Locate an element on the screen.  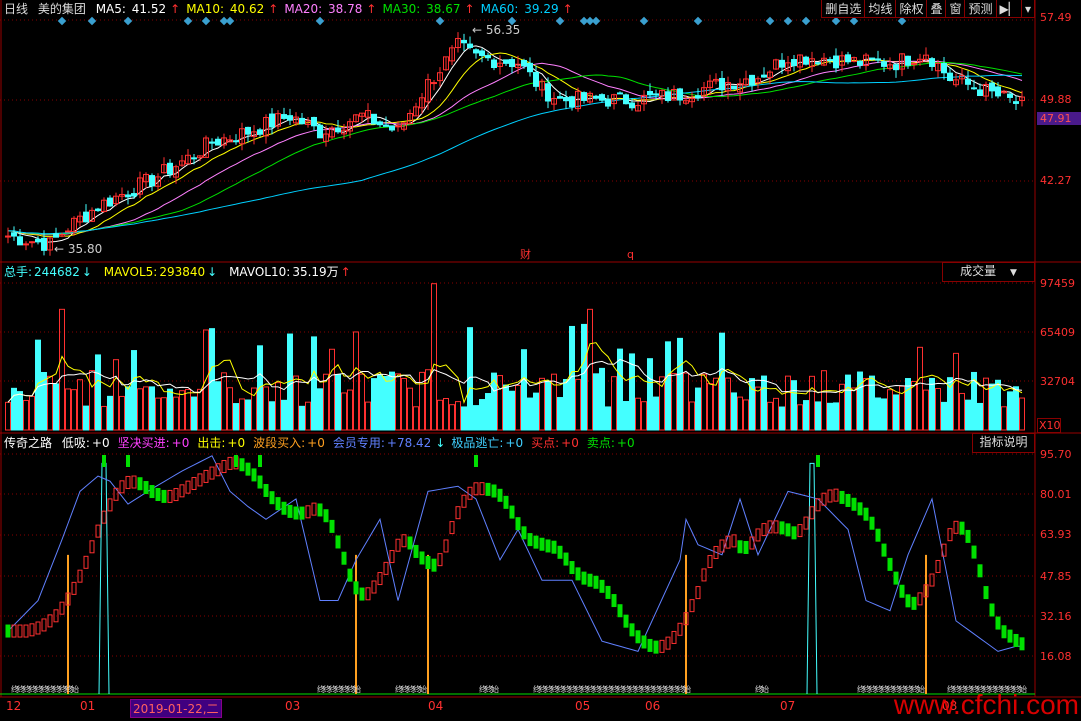
volume-tick: 97459 is located at coordinates (1057, 283).